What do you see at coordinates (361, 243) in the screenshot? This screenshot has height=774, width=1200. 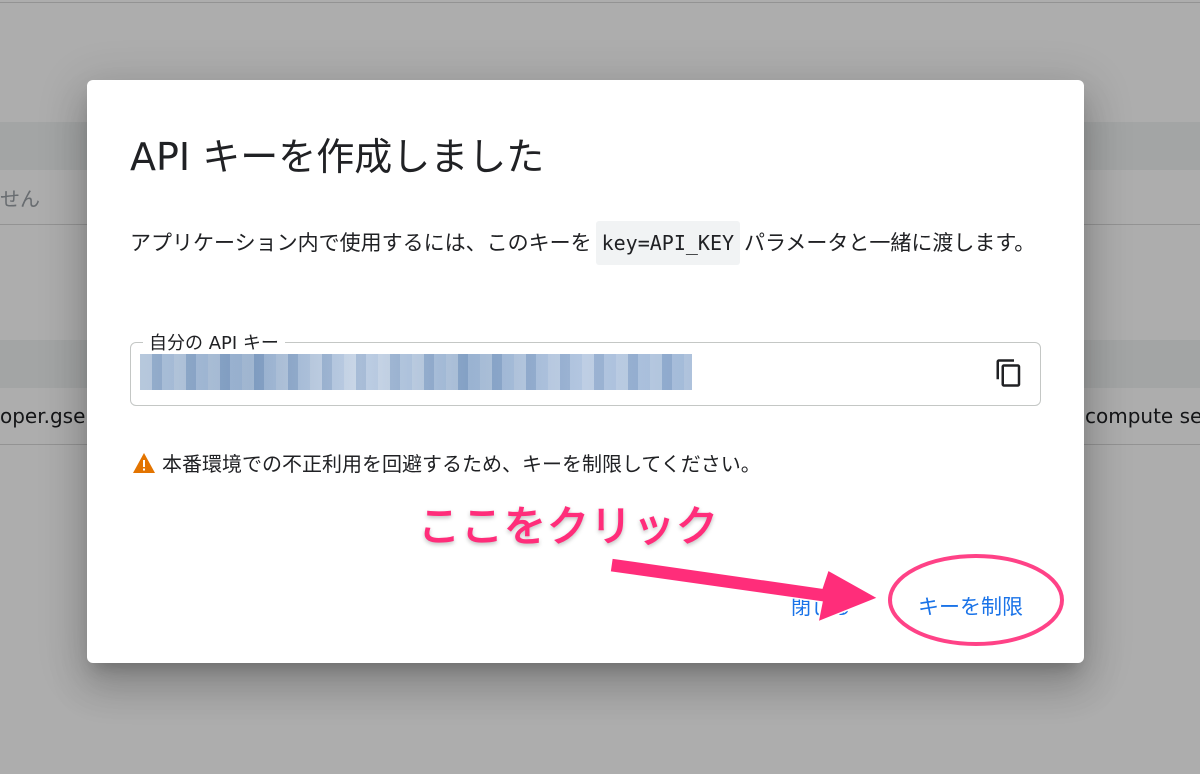 I see `description-text: アプリケーション内で使用するには、このキーを` at bounding box center [361, 243].